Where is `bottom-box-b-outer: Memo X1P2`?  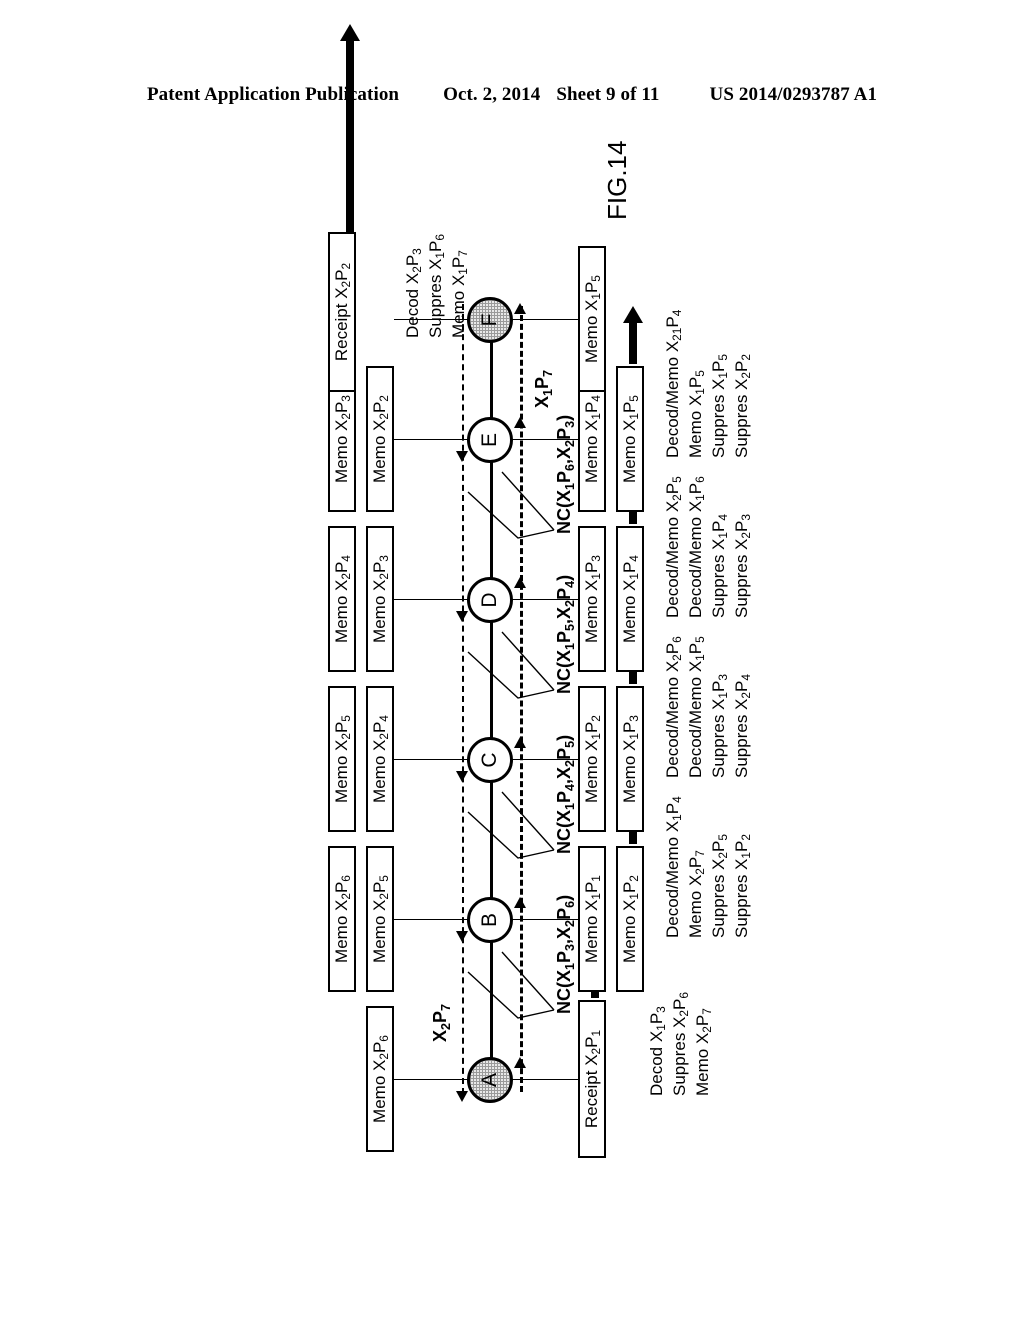 bottom-box-b-outer: Memo X1P2 is located at coordinates (630, 919).